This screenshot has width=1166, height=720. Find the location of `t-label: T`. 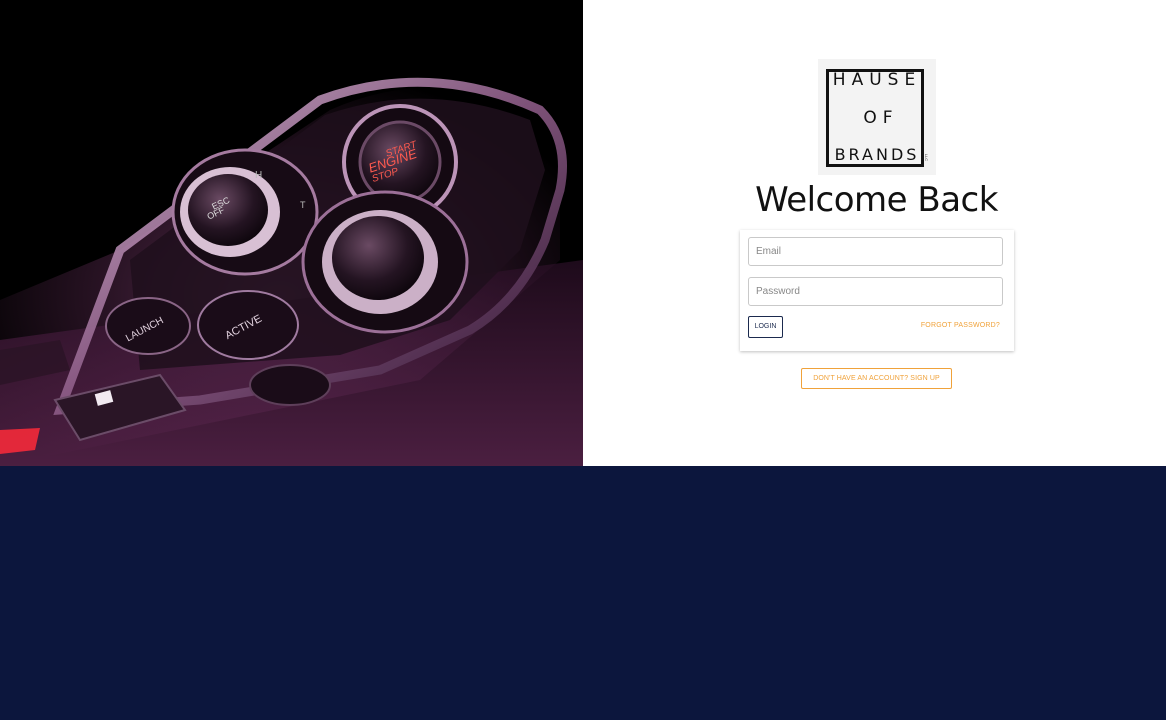

t-label: T is located at coordinates (303, 205).